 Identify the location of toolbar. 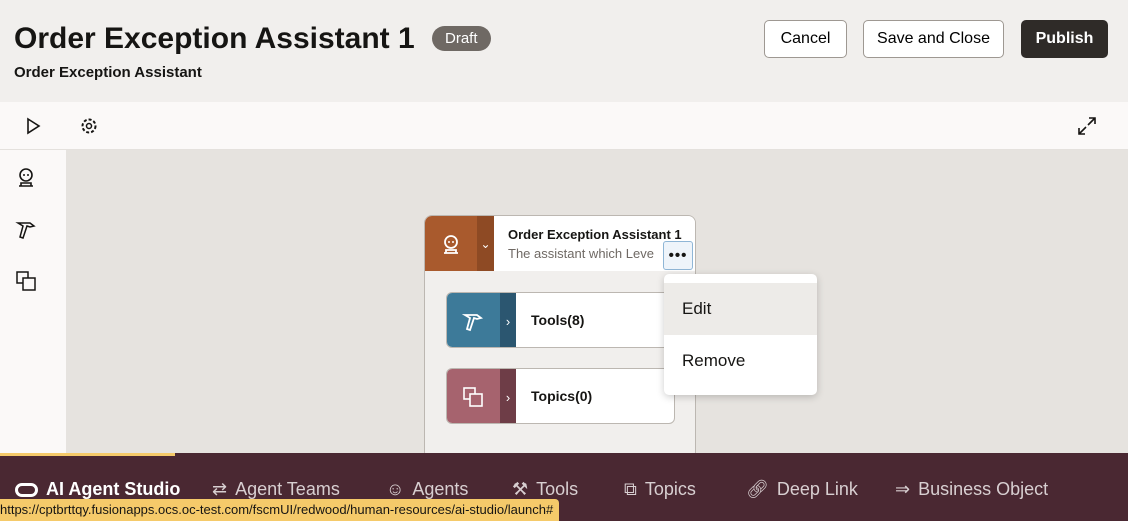
(564, 126).